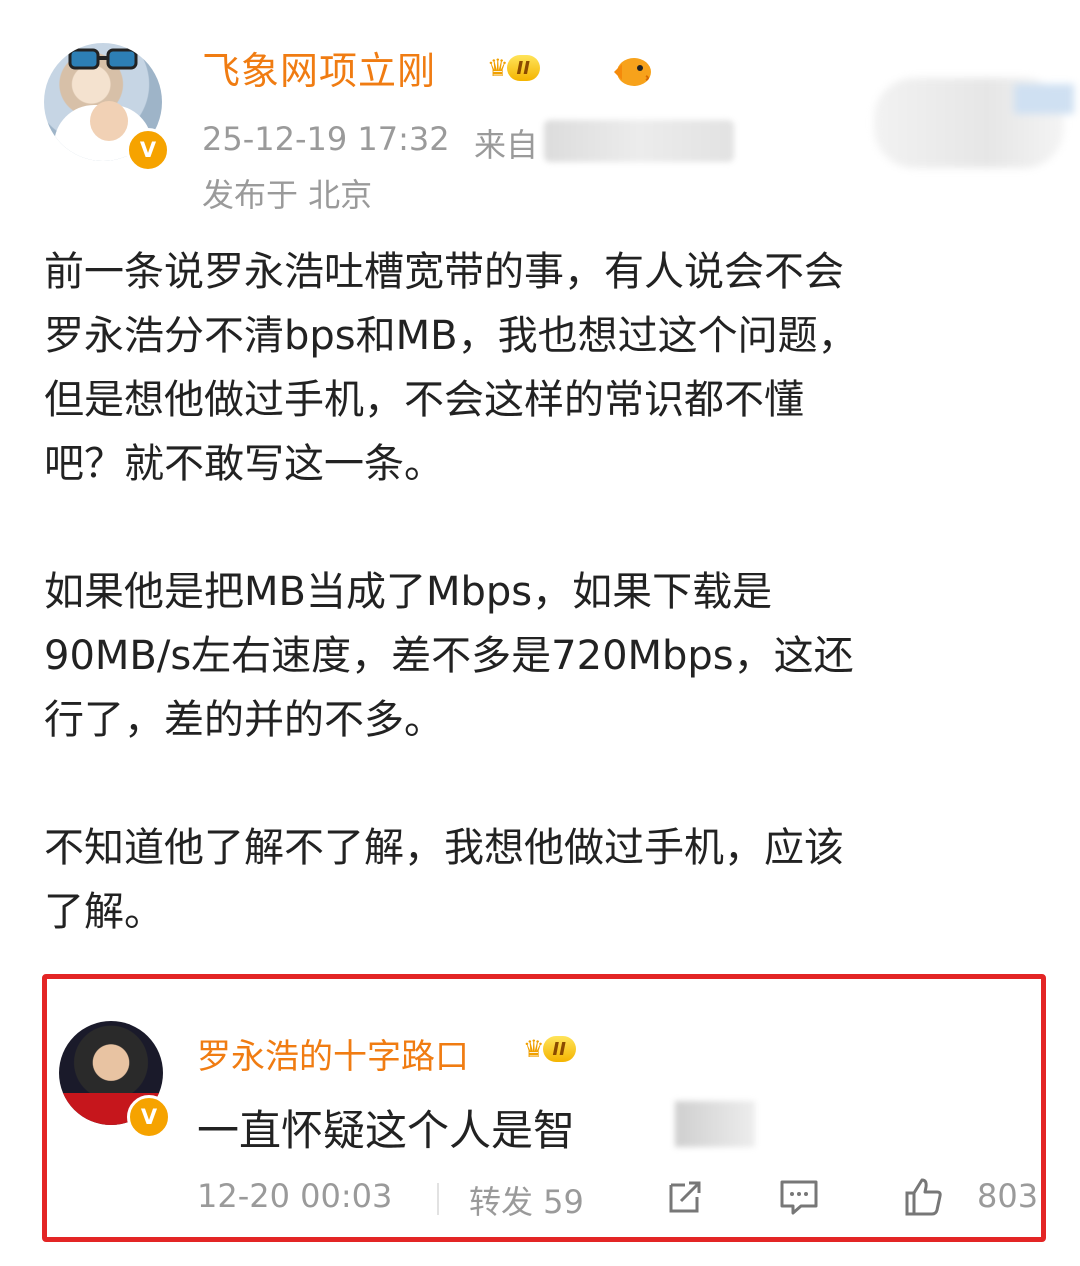 The image size is (1080, 1266). I want to click on blurred-follow-button, so click(974, 123).